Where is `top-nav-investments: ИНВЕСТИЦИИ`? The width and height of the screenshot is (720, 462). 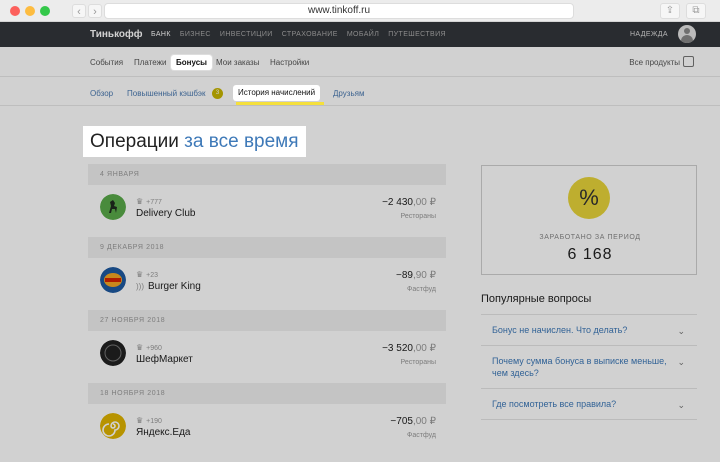 top-nav-investments: ИНВЕСТИЦИИ is located at coordinates (246, 34).